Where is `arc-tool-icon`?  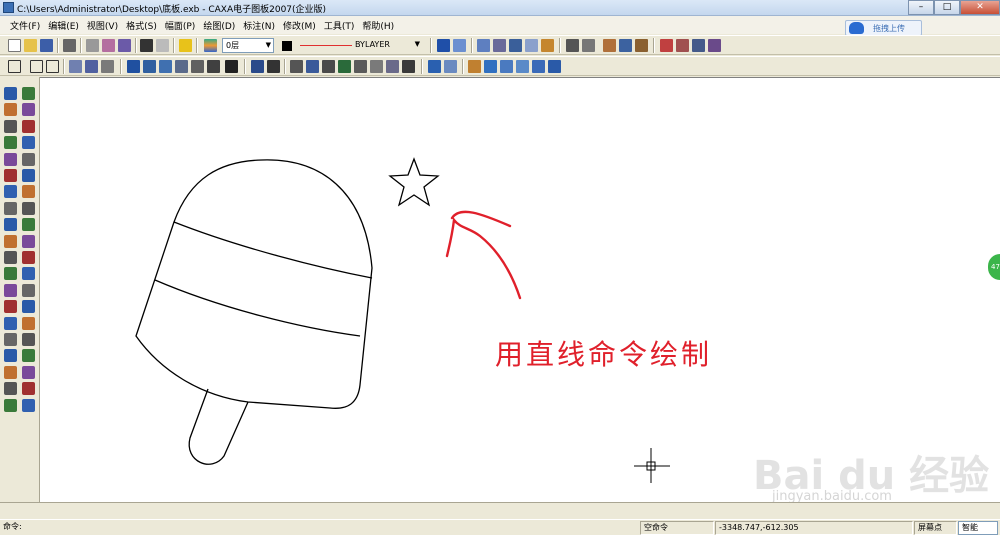
arc-tool-icon is located at coordinates (10, 143).